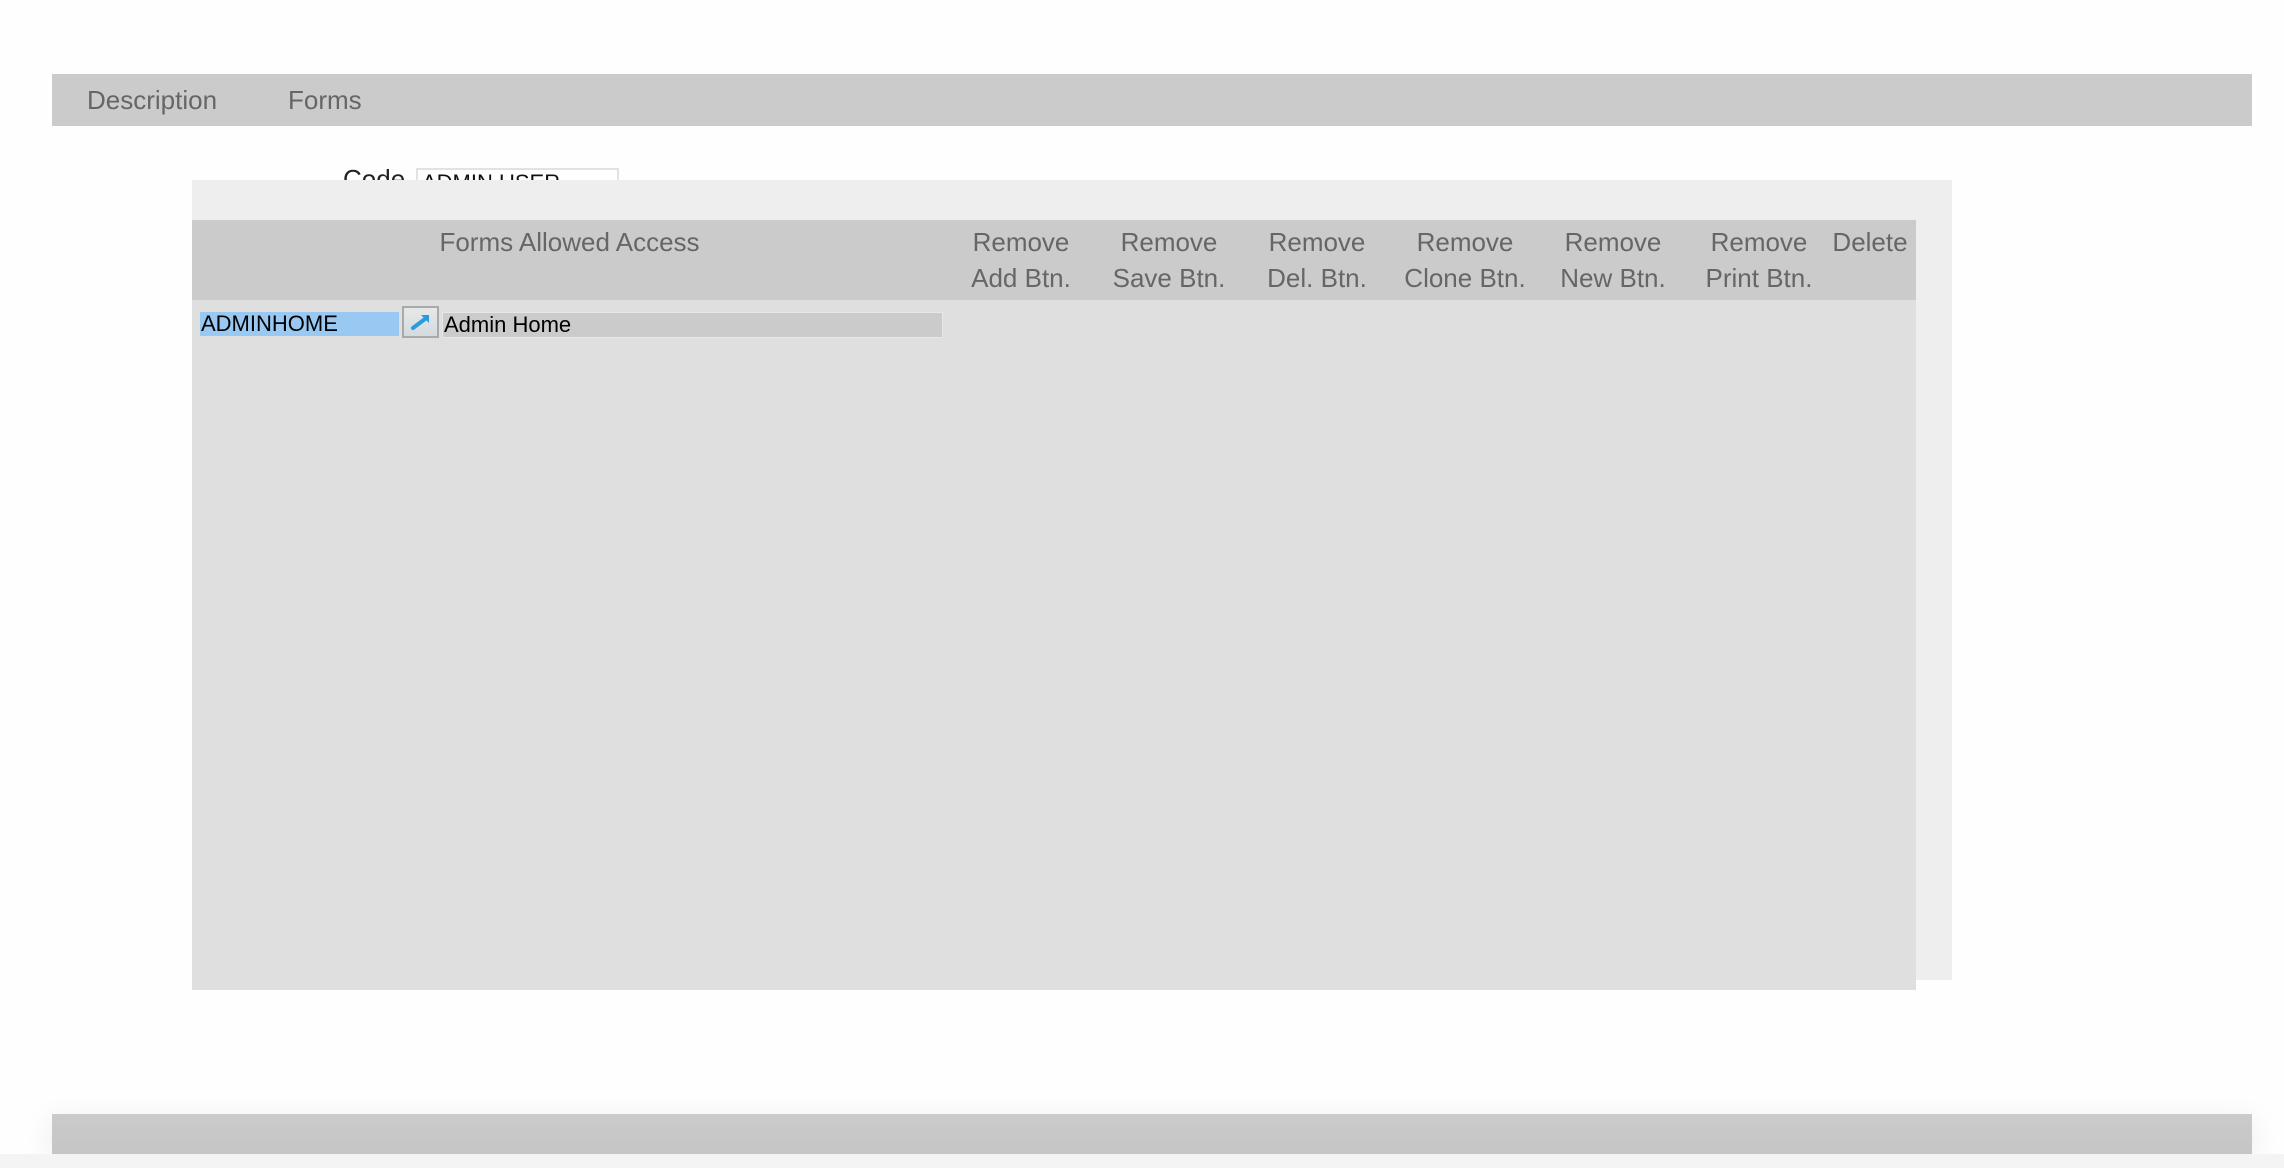  I want to click on tab-forms: Forms, so click(325, 100).